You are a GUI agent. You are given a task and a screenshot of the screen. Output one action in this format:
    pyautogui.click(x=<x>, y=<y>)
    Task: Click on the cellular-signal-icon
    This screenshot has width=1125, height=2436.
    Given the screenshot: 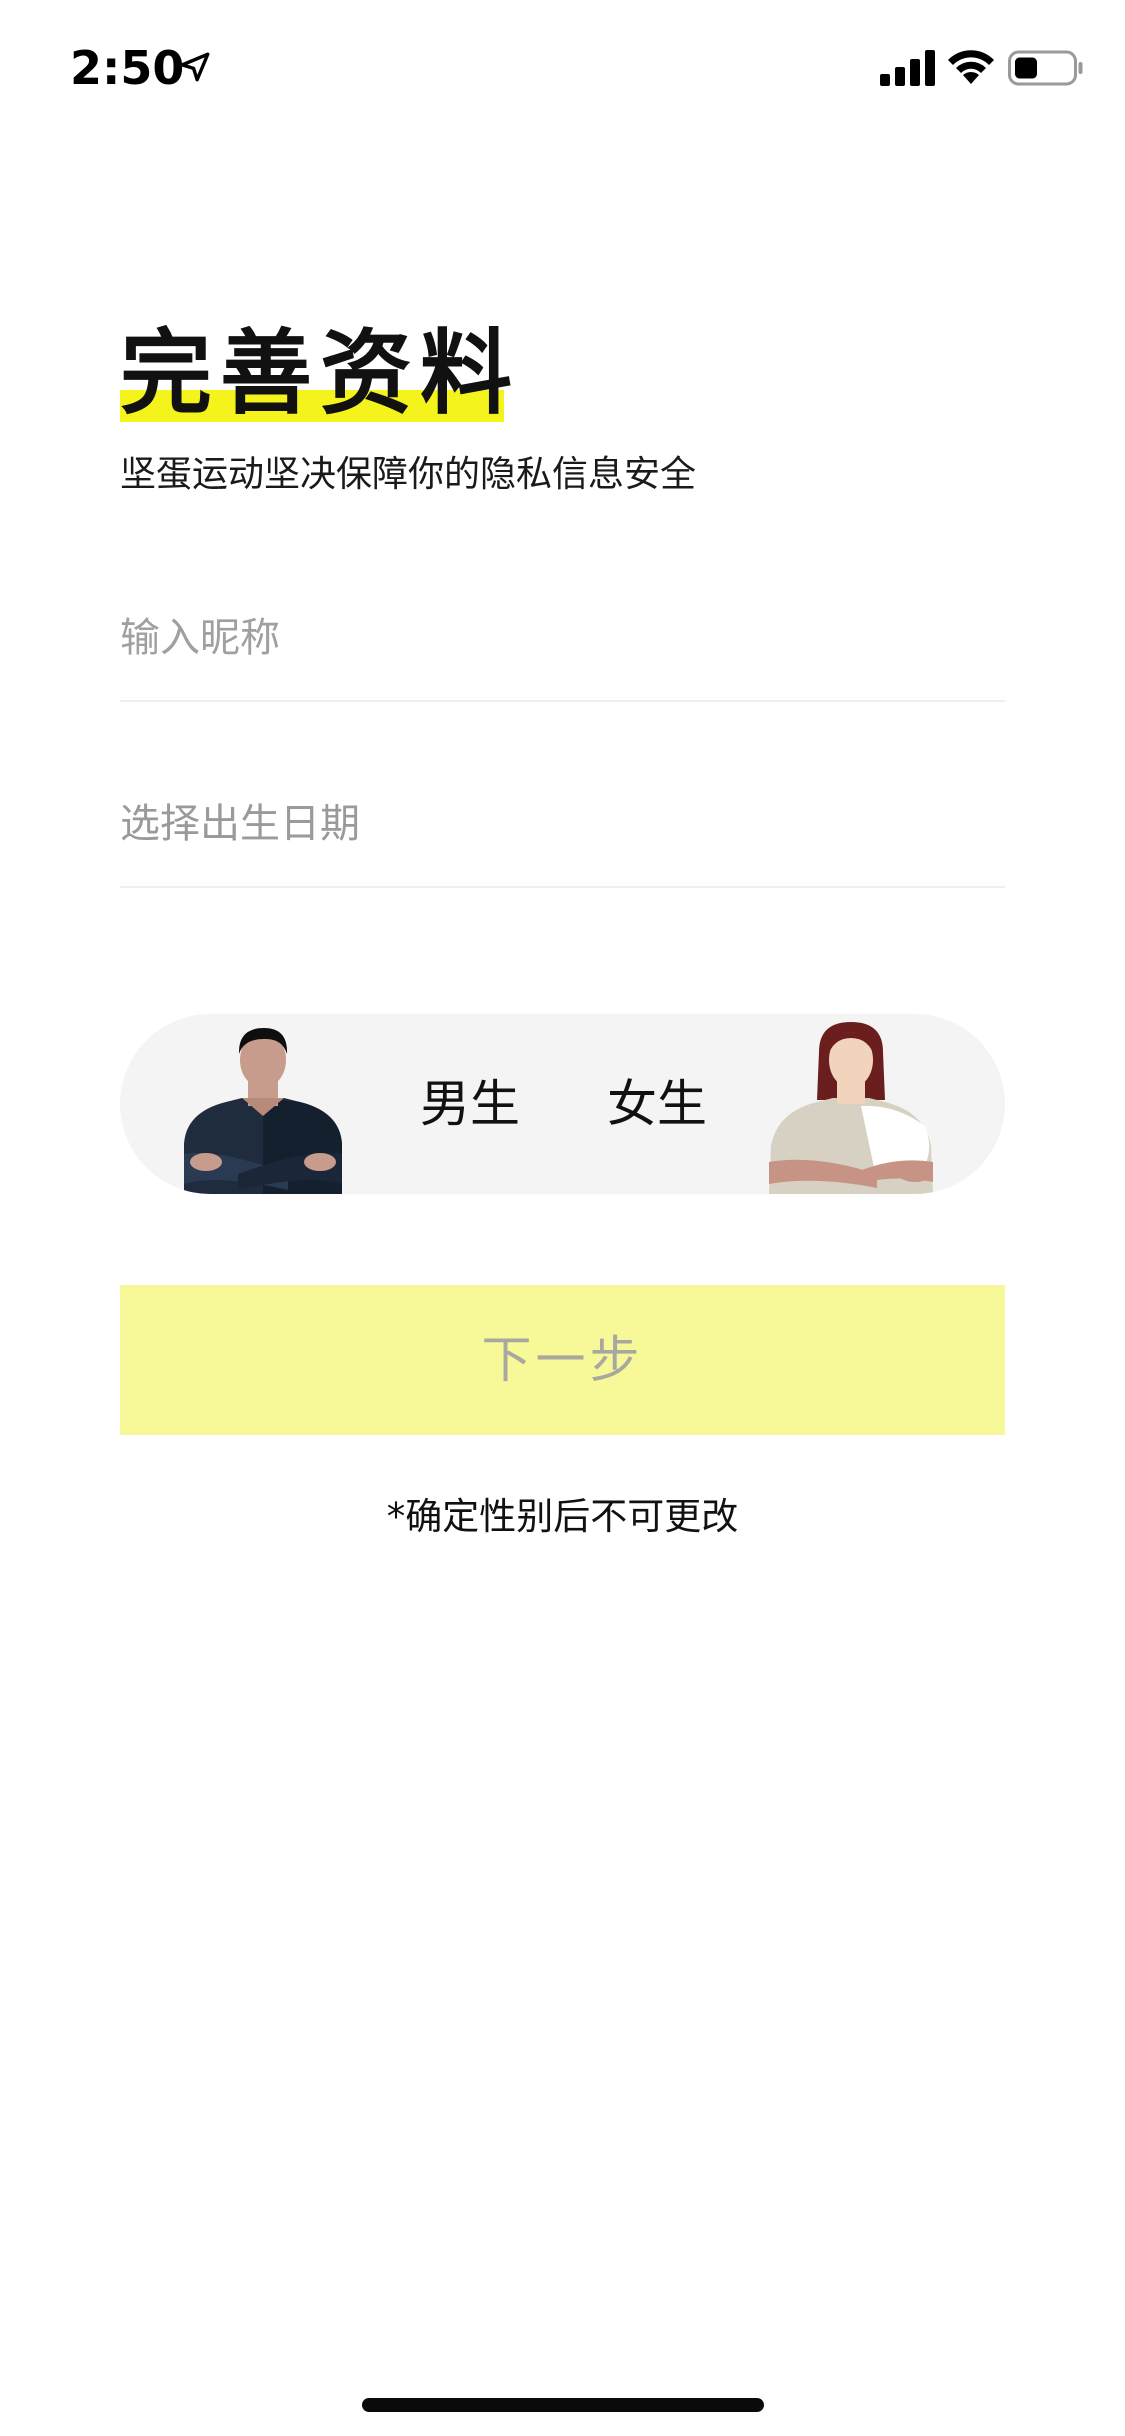 What is the action you would take?
    pyautogui.click(x=907, y=68)
    